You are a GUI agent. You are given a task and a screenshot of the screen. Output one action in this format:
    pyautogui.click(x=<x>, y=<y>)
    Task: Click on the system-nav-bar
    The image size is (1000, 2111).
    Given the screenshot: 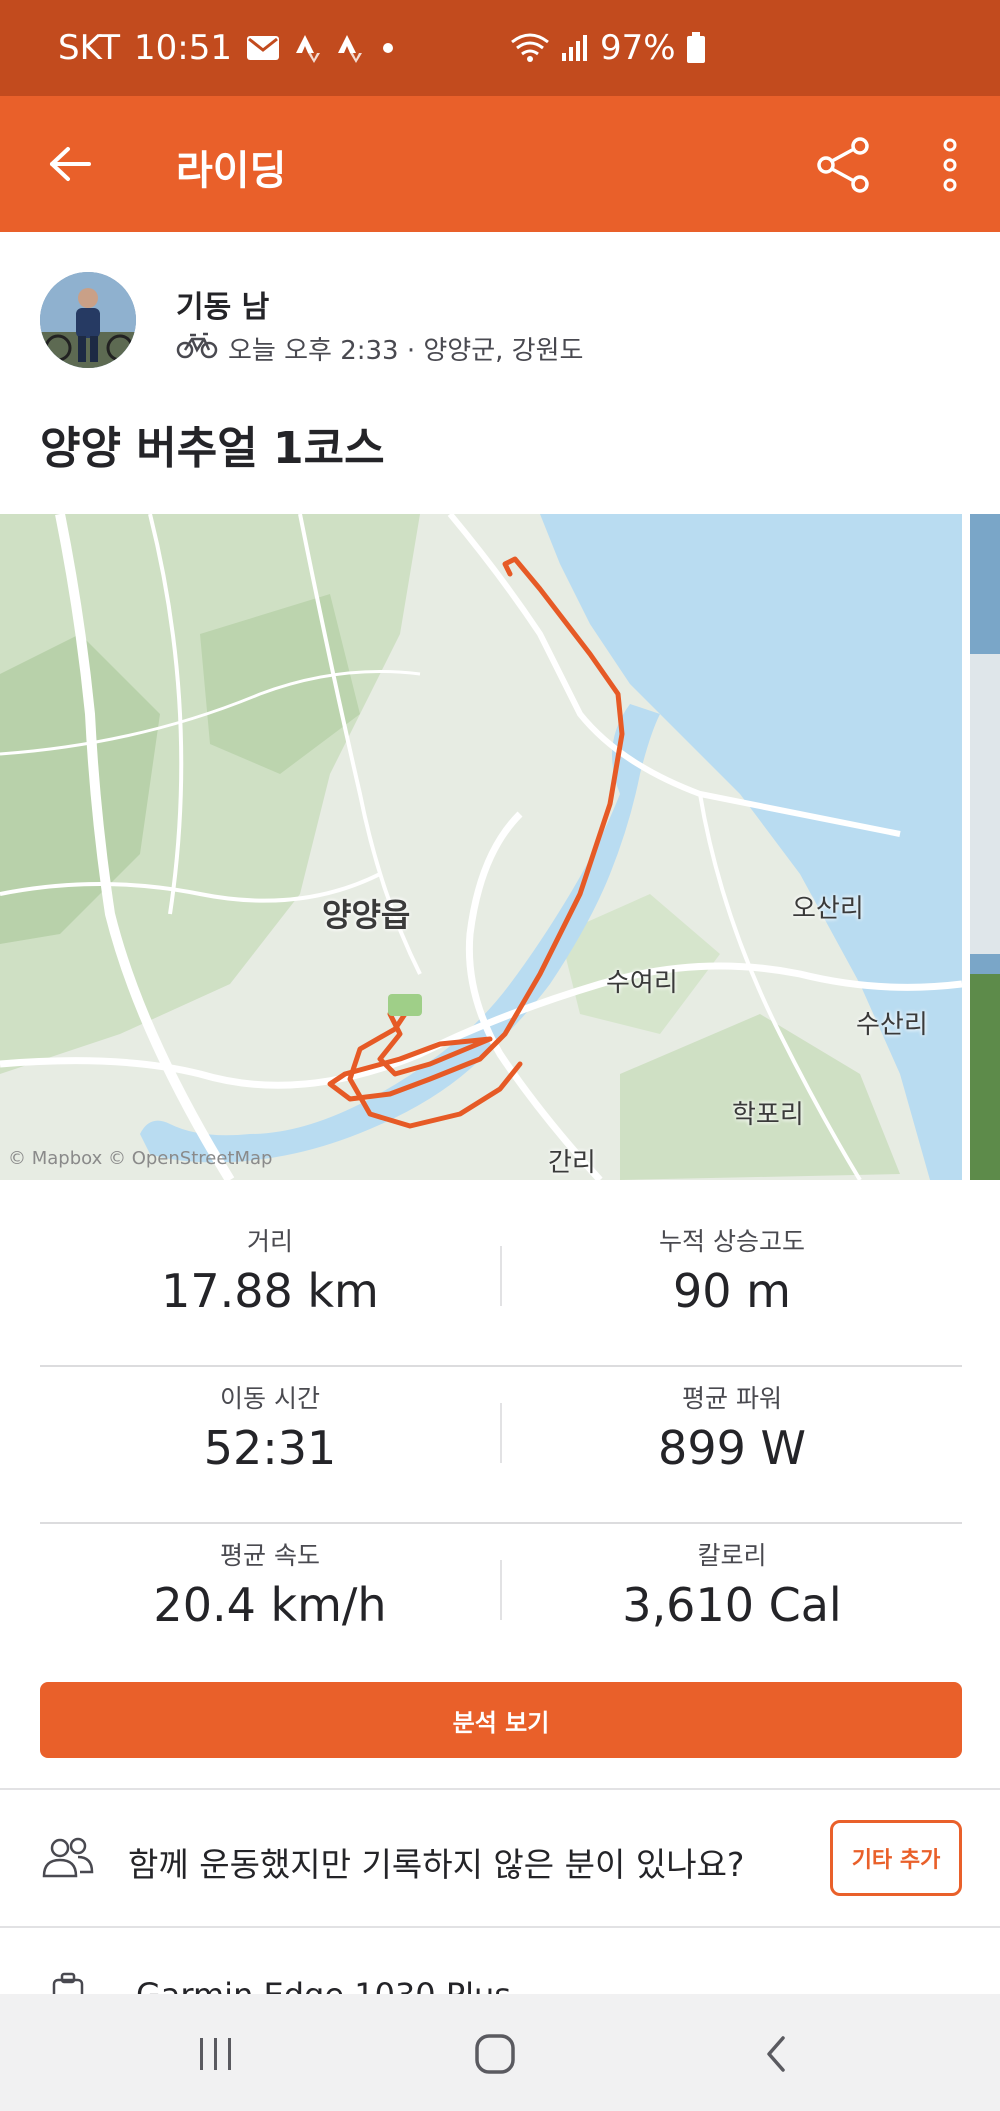 What is the action you would take?
    pyautogui.click(x=500, y=2052)
    